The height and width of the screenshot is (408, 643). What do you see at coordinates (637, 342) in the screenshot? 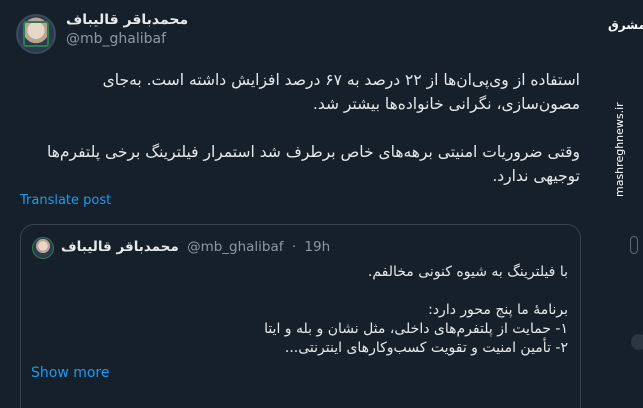
I see `more-options-icon` at bounding box center [637, 342].